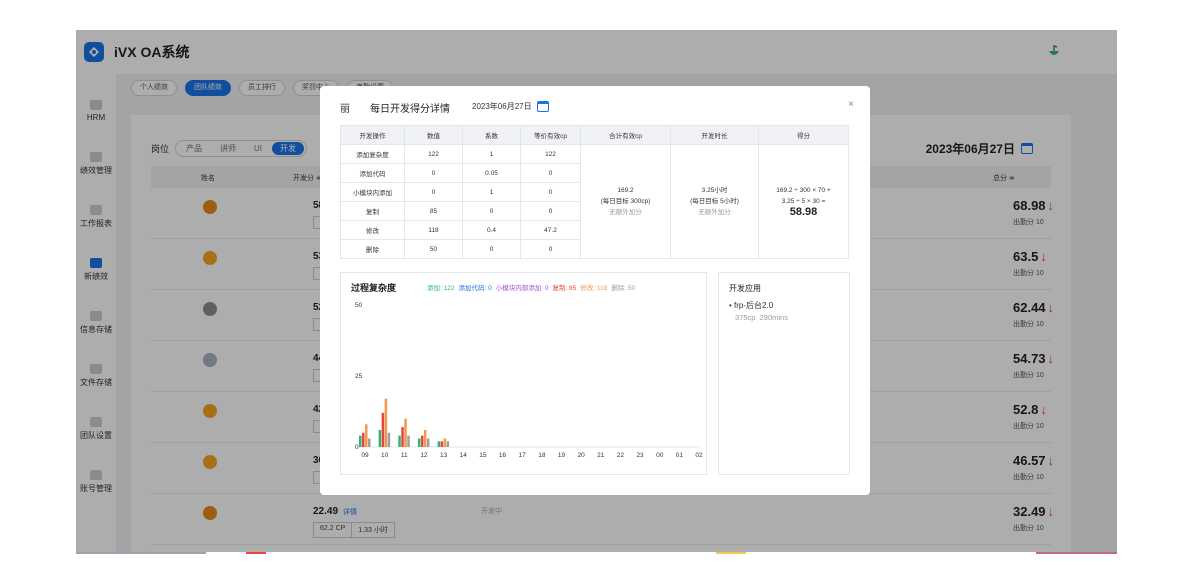 The height and width of the screenshot is (582, 1192). I want to click on dev-apps-panel: 开发应用 • frp-后台2.0 375cp 290mins, so click(784, 373).